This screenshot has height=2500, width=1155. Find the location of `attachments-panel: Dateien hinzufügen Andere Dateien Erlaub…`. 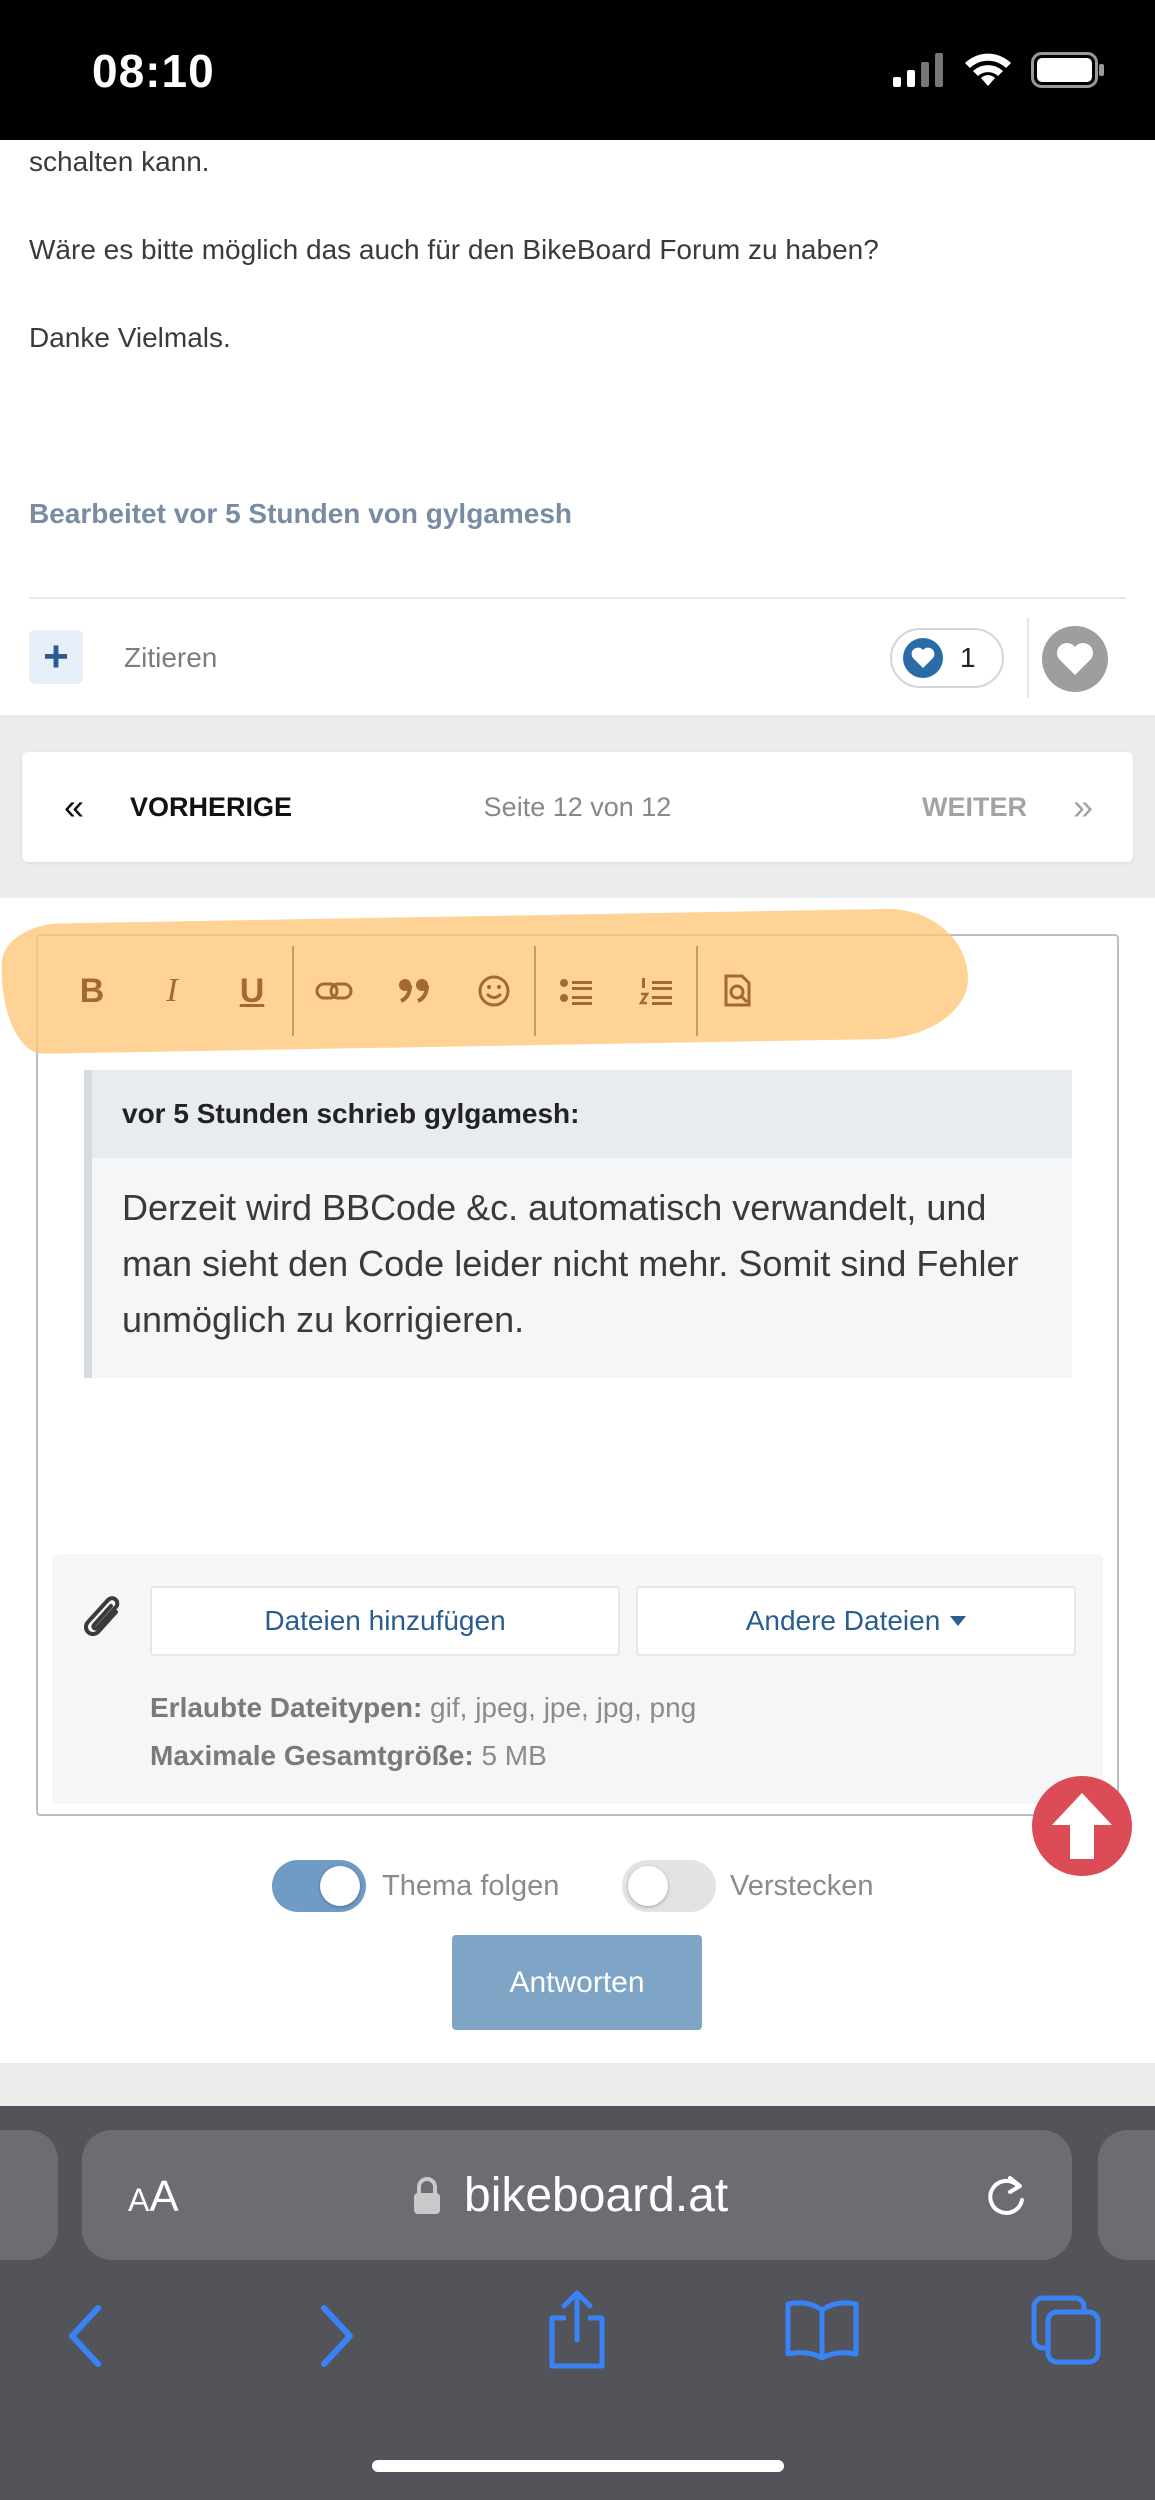

attachments-panel: Dateien hinzufügen Andere Dateien Erlaub… is located at coordinates (577, 1679).